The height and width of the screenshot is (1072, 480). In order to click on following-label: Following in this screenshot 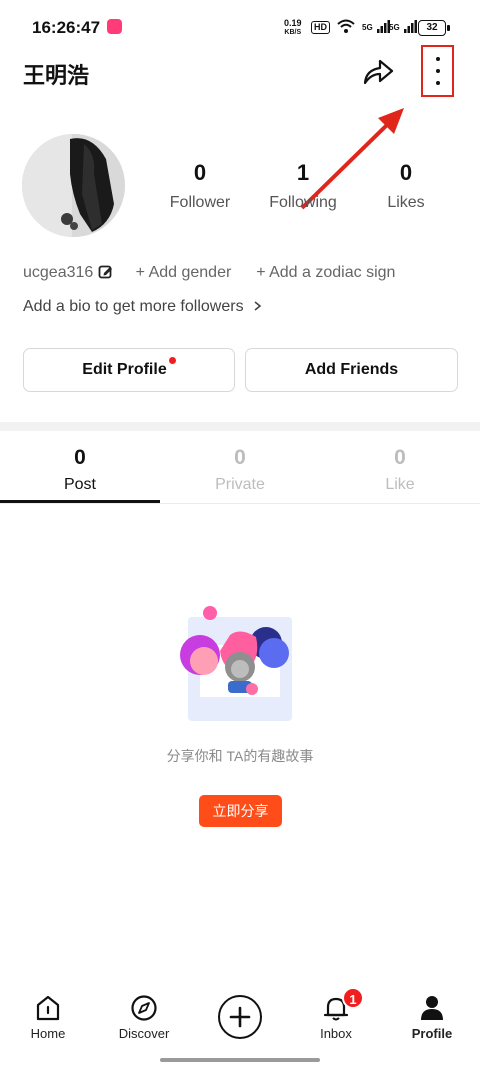, I will do `click(303, 202)`.